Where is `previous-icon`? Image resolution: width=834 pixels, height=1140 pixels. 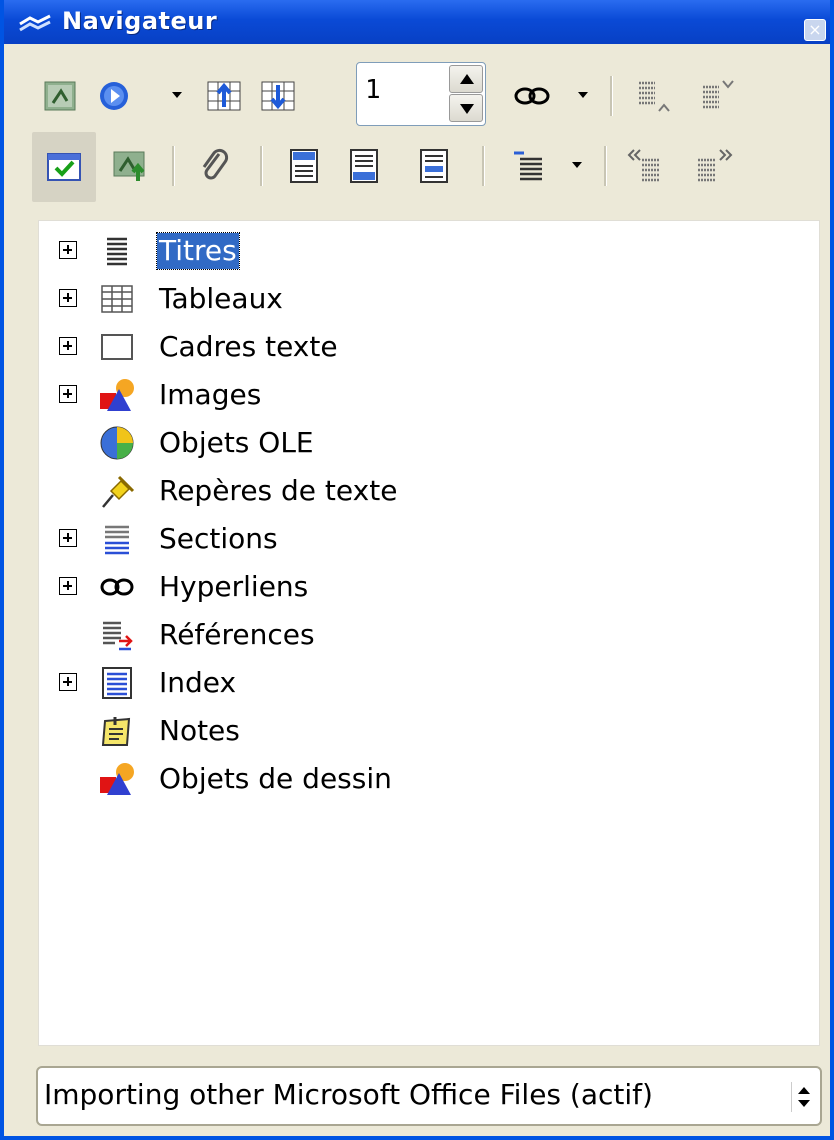
previous-icon is located at coordinates (224, 96).